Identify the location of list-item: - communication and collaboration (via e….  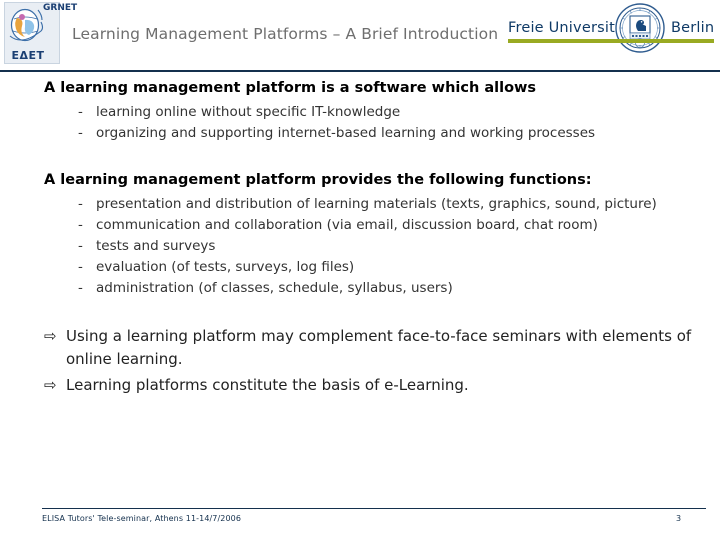
(360, 225).